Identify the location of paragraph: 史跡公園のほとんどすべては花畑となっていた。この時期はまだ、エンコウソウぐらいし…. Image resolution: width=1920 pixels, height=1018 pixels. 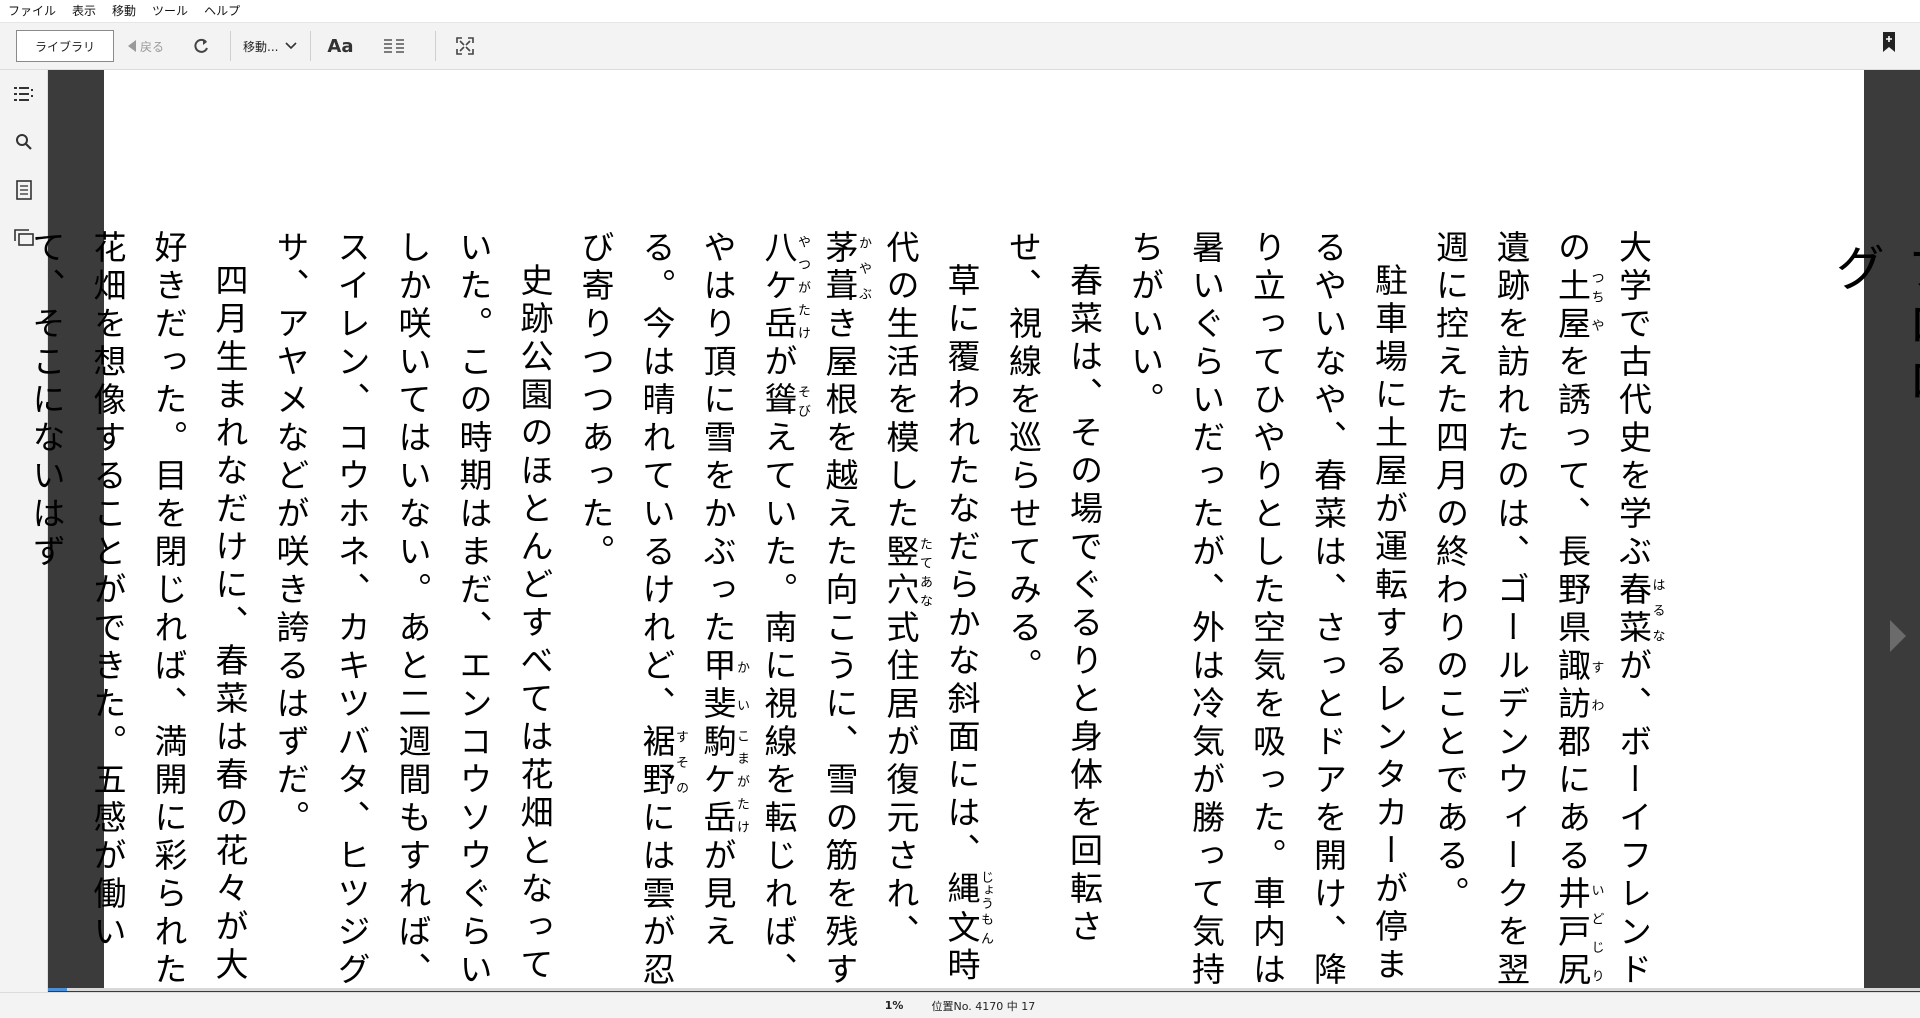
(412, 610).